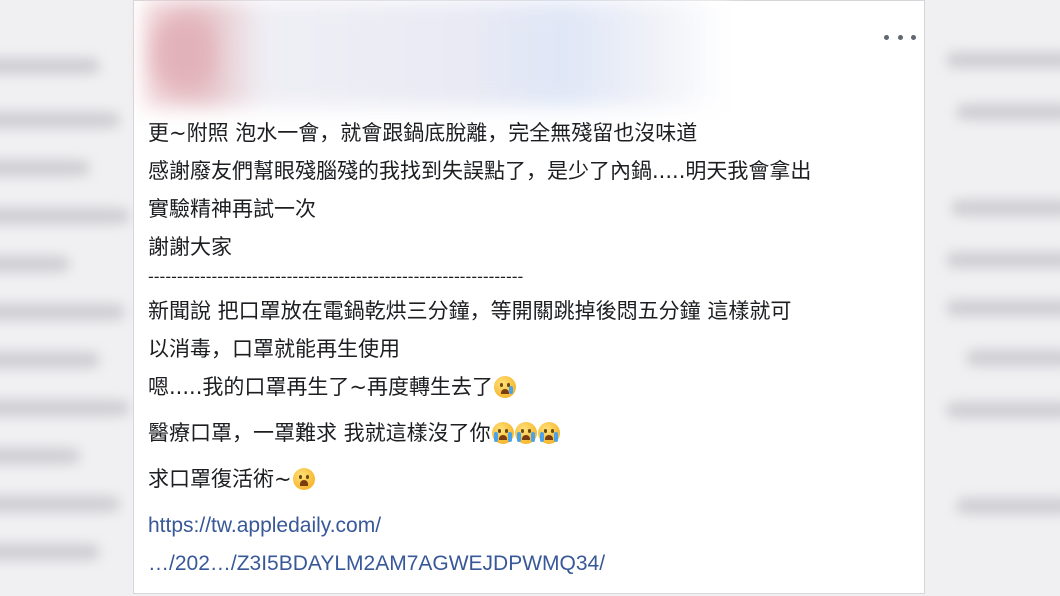 Image resolution: width=1060 pixels, height=596 pixels. I want to click on post-line-text: 求口罩復活術~, so click(220, 479).